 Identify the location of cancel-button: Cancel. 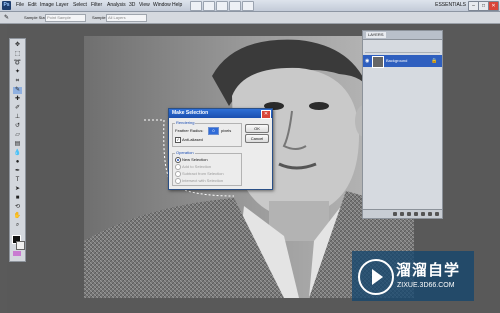
(257, 138).